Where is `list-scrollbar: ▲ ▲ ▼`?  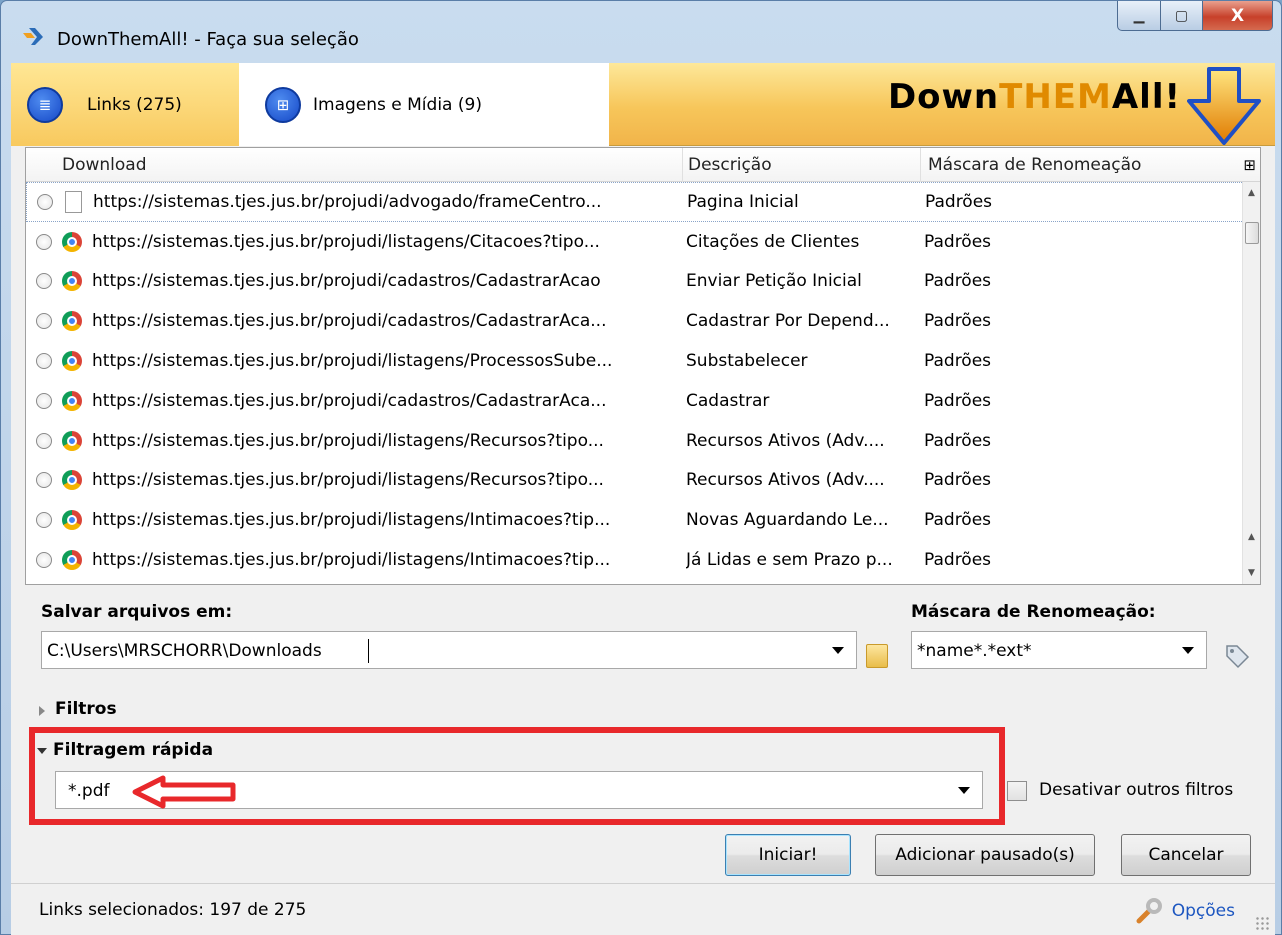 list-scrollbar: ▲ ▲ ▼ is located at coordinates (1251, 383).